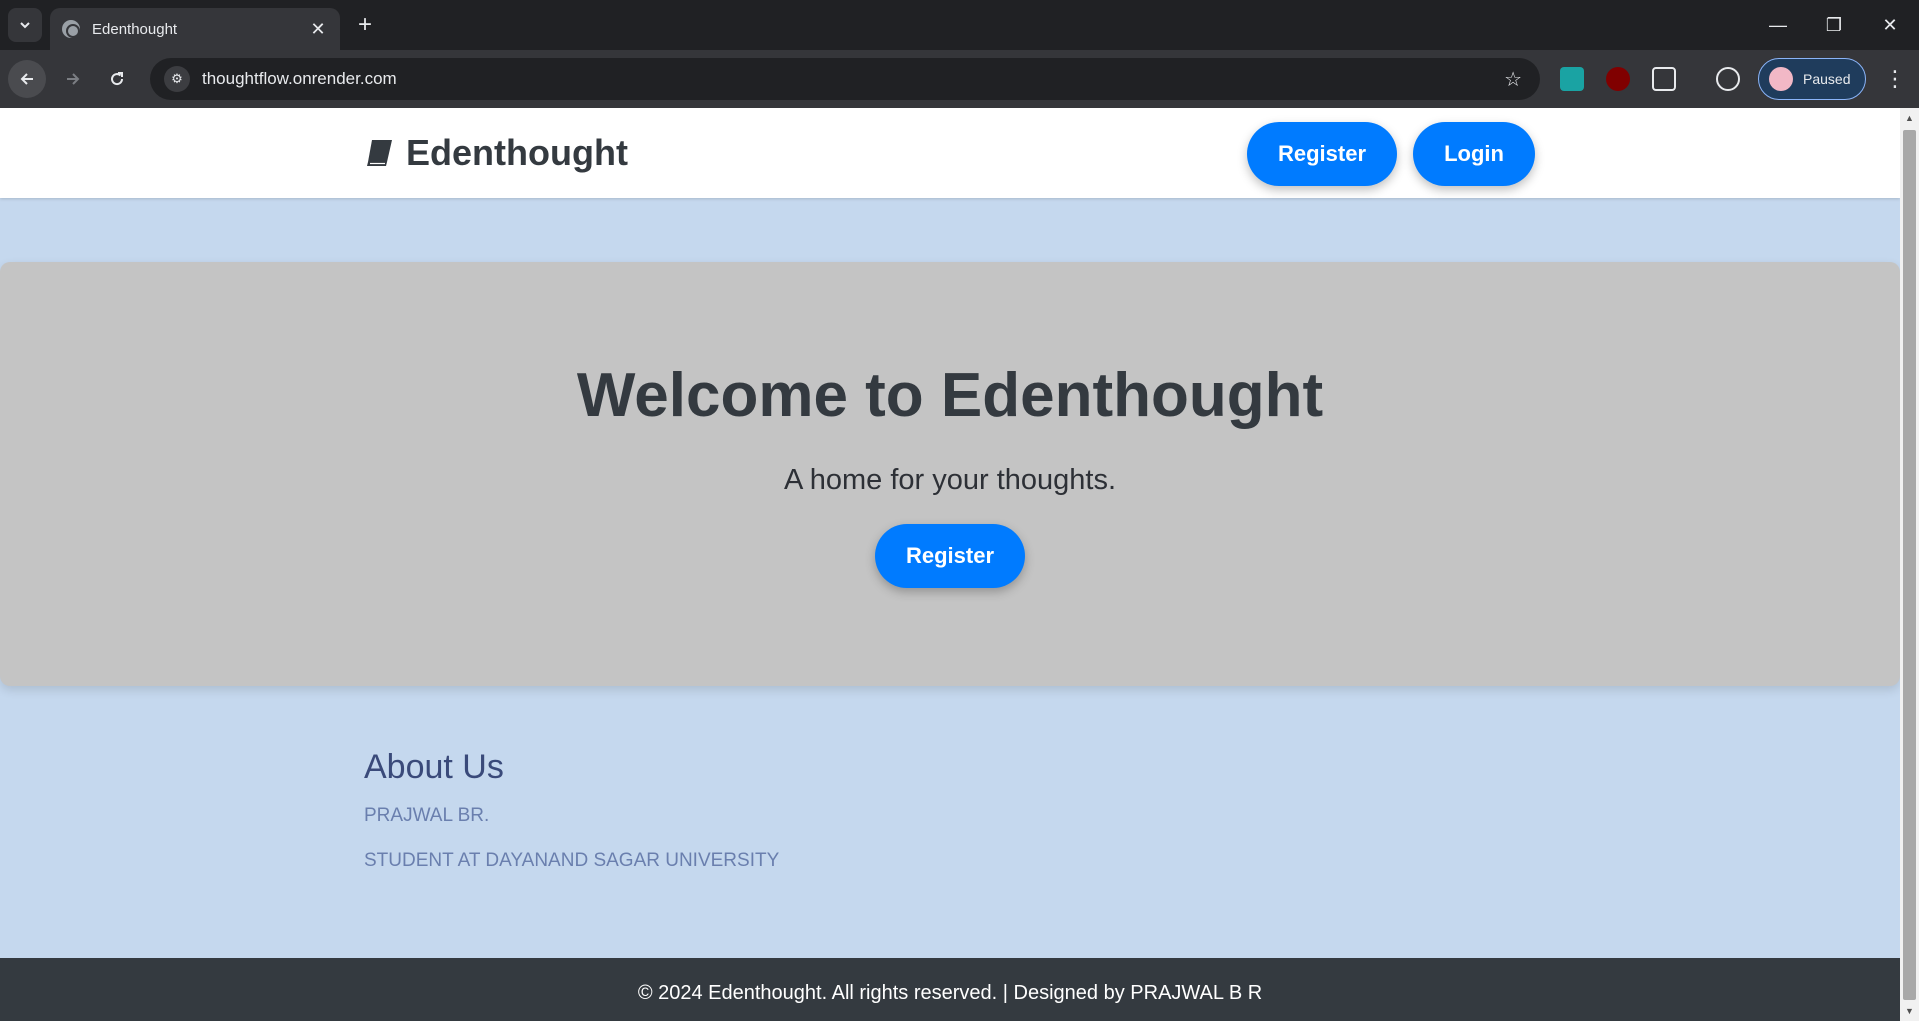  Describe the element at coordinates (950, 153) in the screenshot. I see `site-header: Edenthought Register Login` at that location.